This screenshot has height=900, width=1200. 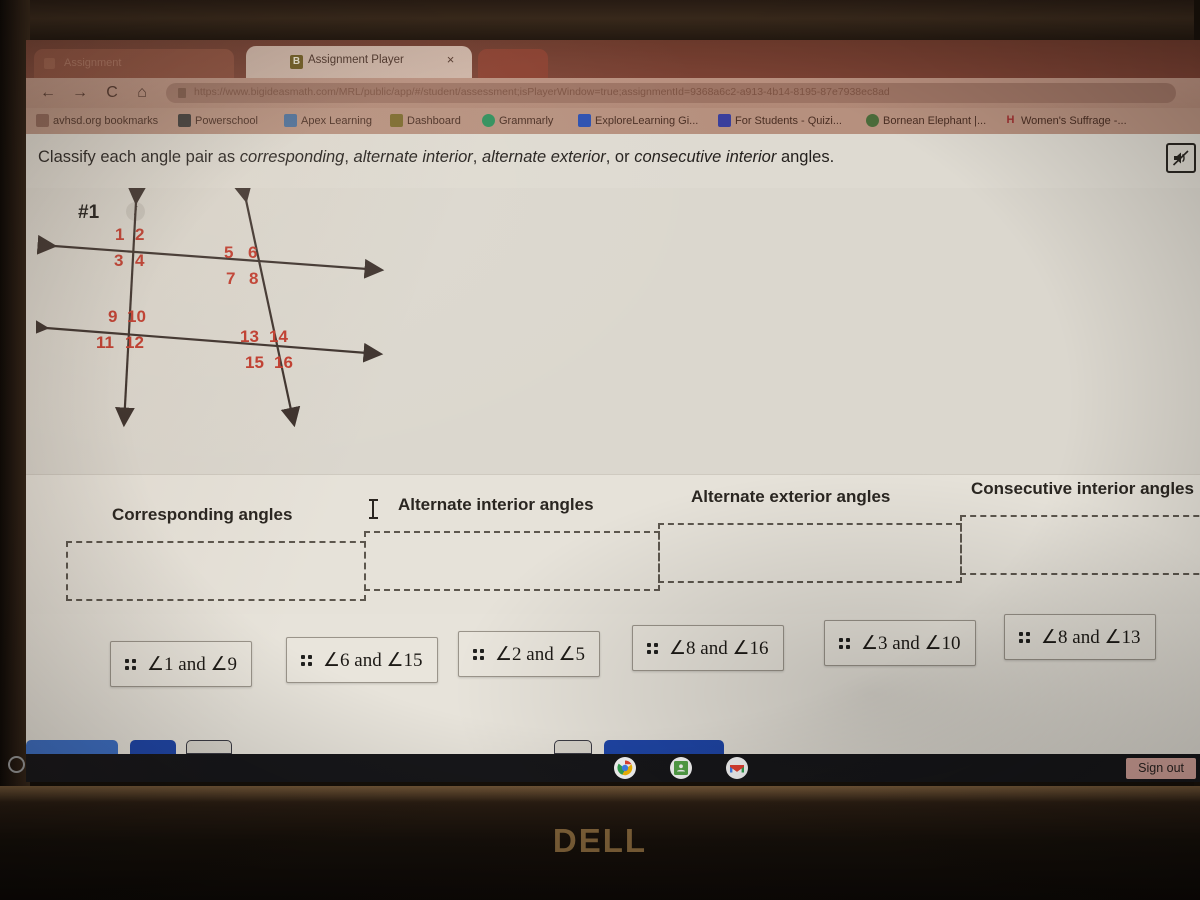 What do you see at coordinates (600, 840) in the screenshot?
I see `dell-logo: DELL` at bounding box center [600, 840].